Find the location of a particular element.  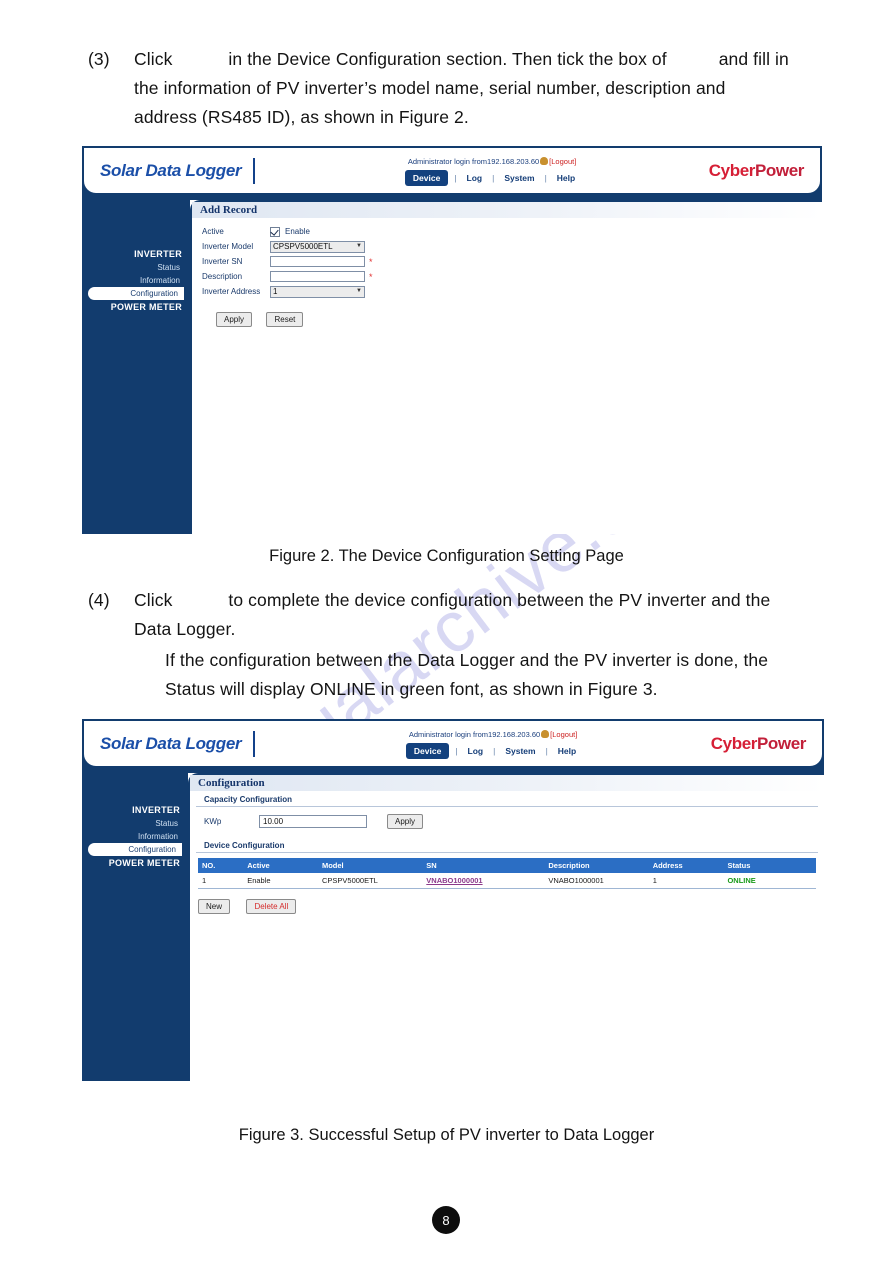

cell-address: 1 is located at coordinates (686, 881).